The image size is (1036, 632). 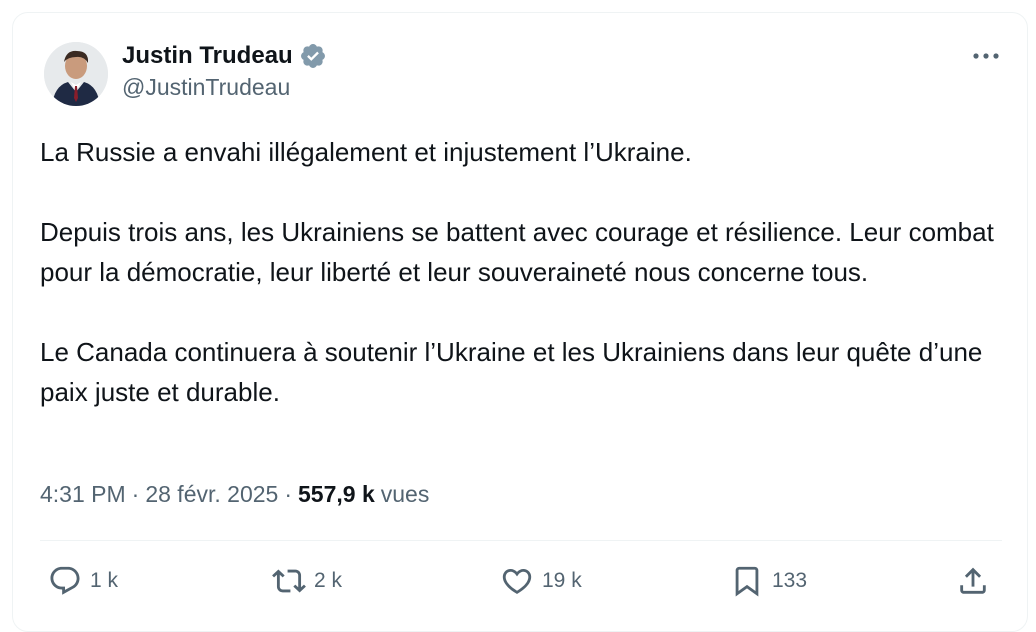 What do you see at coordinates (541, 581) in the screenshot?
I see `like-button: 19 k` at bounding box center [541, 581].